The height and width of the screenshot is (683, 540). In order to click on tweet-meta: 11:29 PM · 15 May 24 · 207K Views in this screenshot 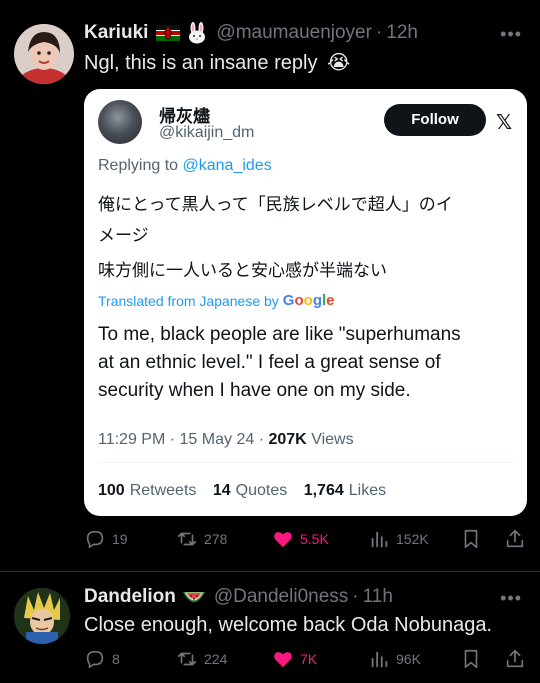, I will do `click(226, 439)`.